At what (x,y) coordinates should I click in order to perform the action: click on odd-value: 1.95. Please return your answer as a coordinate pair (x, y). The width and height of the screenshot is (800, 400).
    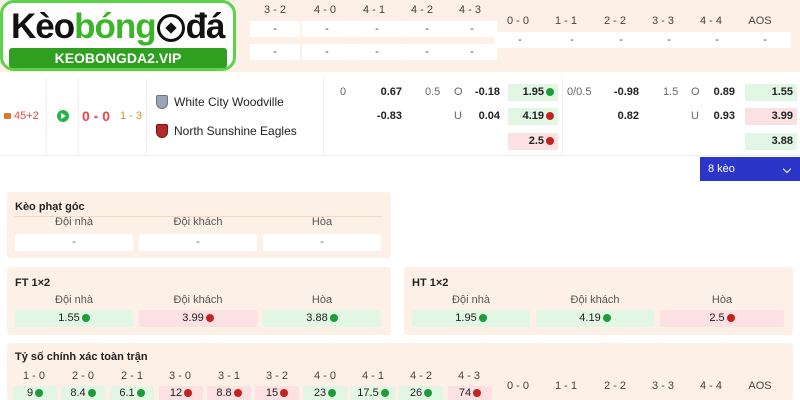
    Looking at the image, I should click on (466, 318).